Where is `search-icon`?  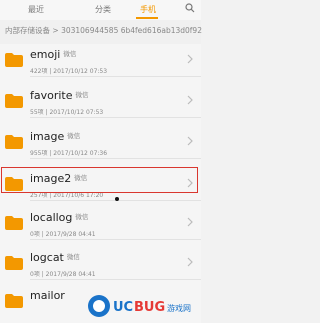 search-icon is located at coordinates (190, 8).